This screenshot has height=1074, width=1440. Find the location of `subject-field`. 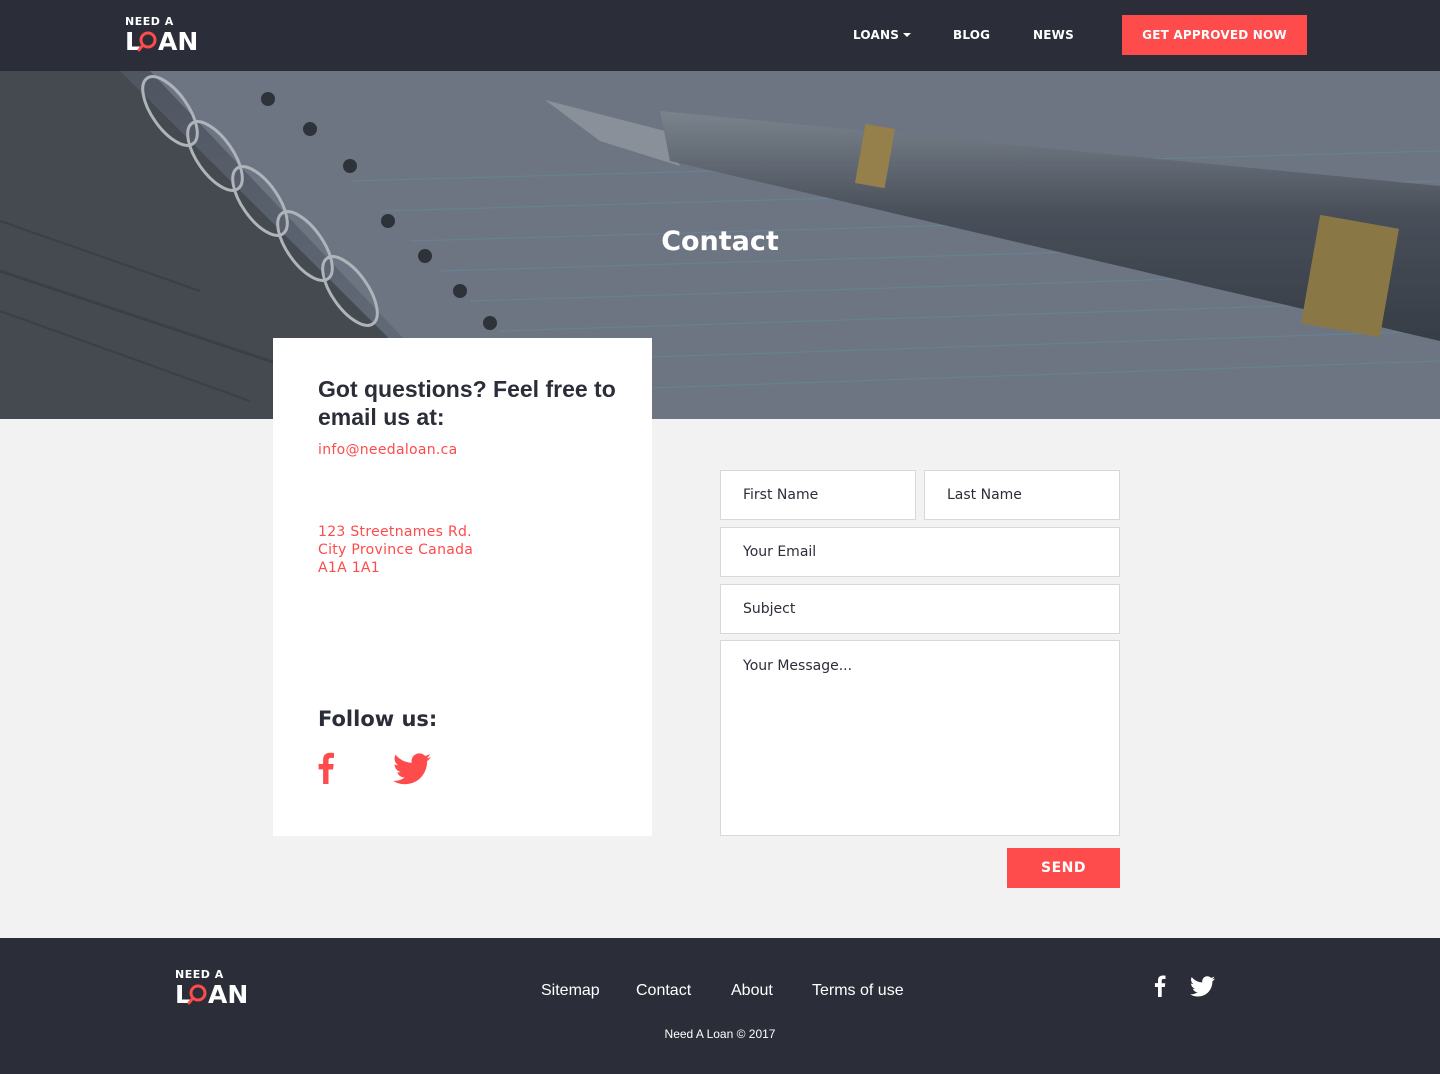

subject-field is located at coordinates (920, 609).